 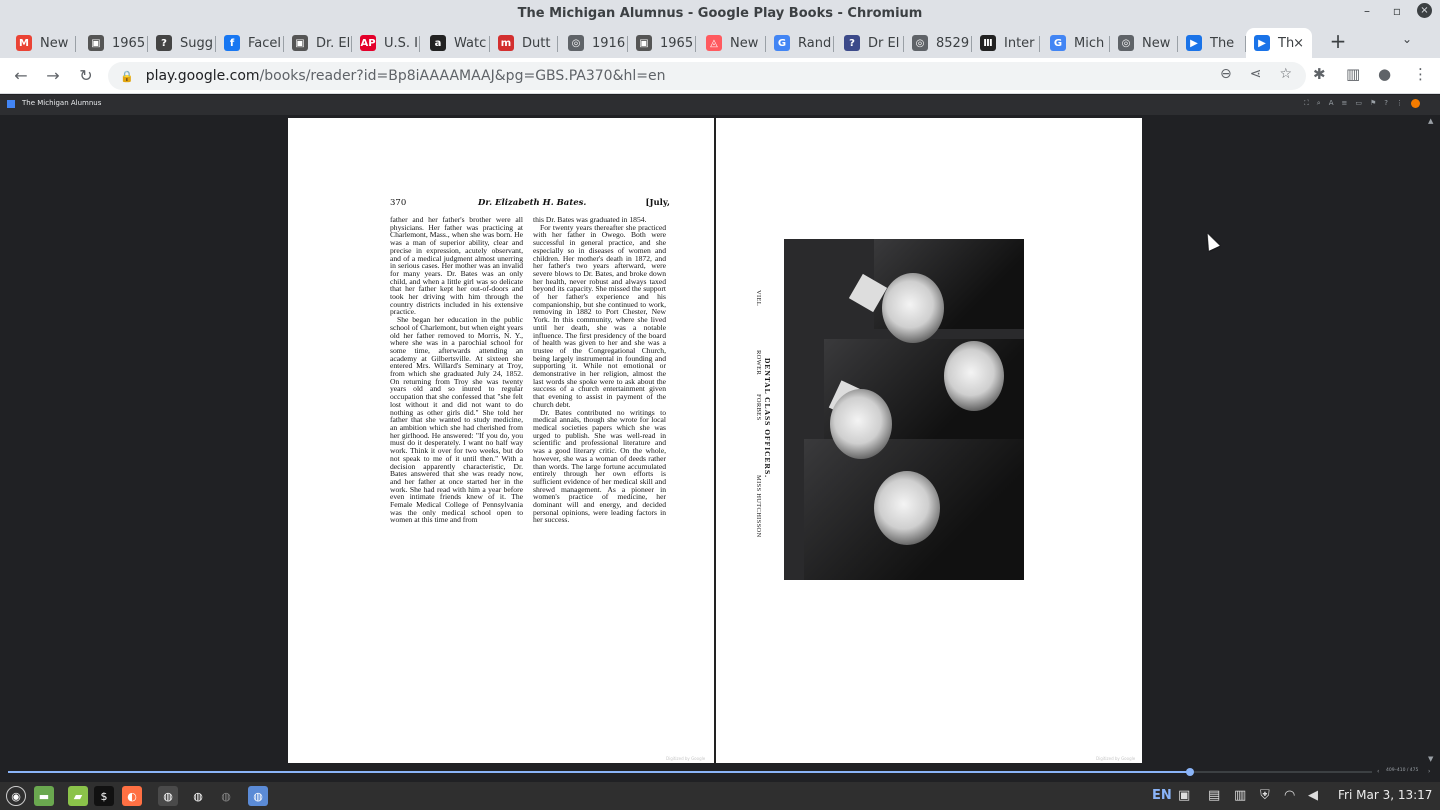 What do you see at coordinates (1432, 440) in the screenshot?
I see `vertical-scrollbar: ▲ ▼` at bounding box center [1432, 440].